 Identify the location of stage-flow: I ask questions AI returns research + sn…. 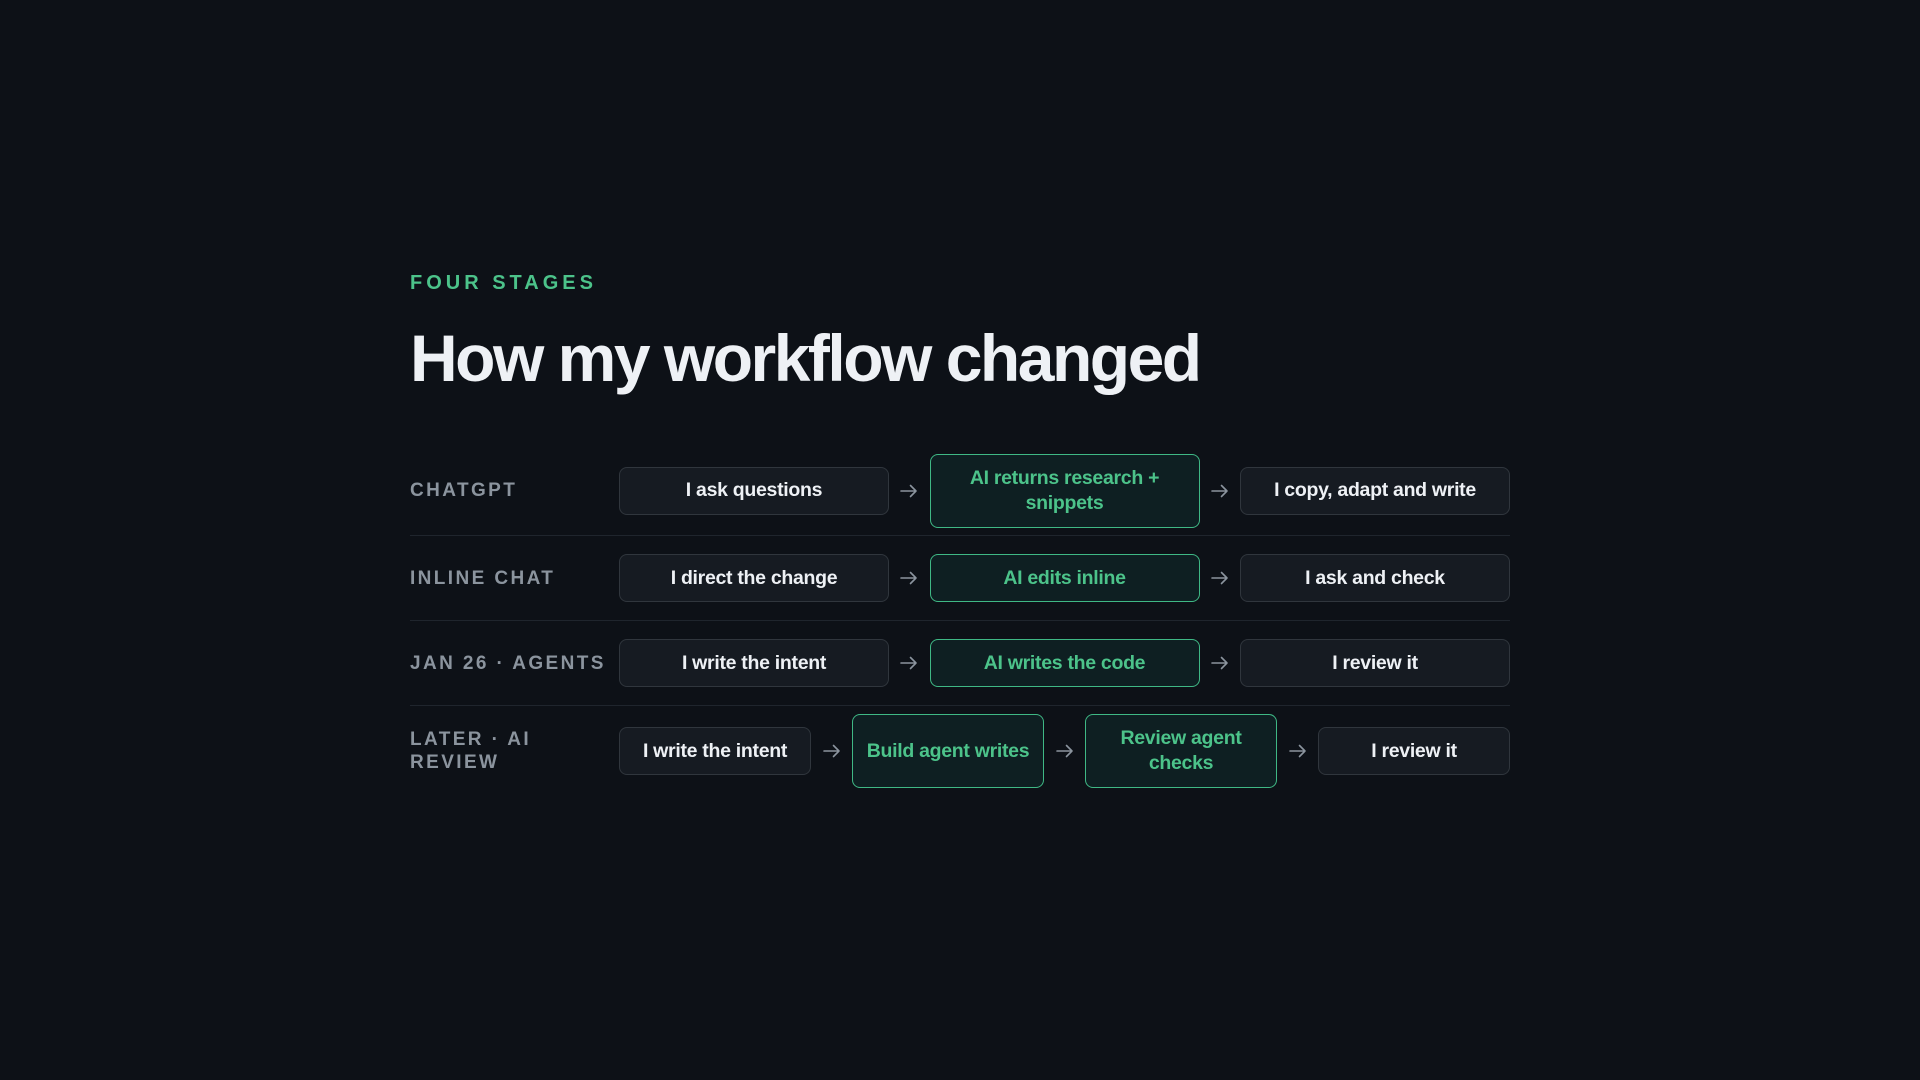
(1064, 490).